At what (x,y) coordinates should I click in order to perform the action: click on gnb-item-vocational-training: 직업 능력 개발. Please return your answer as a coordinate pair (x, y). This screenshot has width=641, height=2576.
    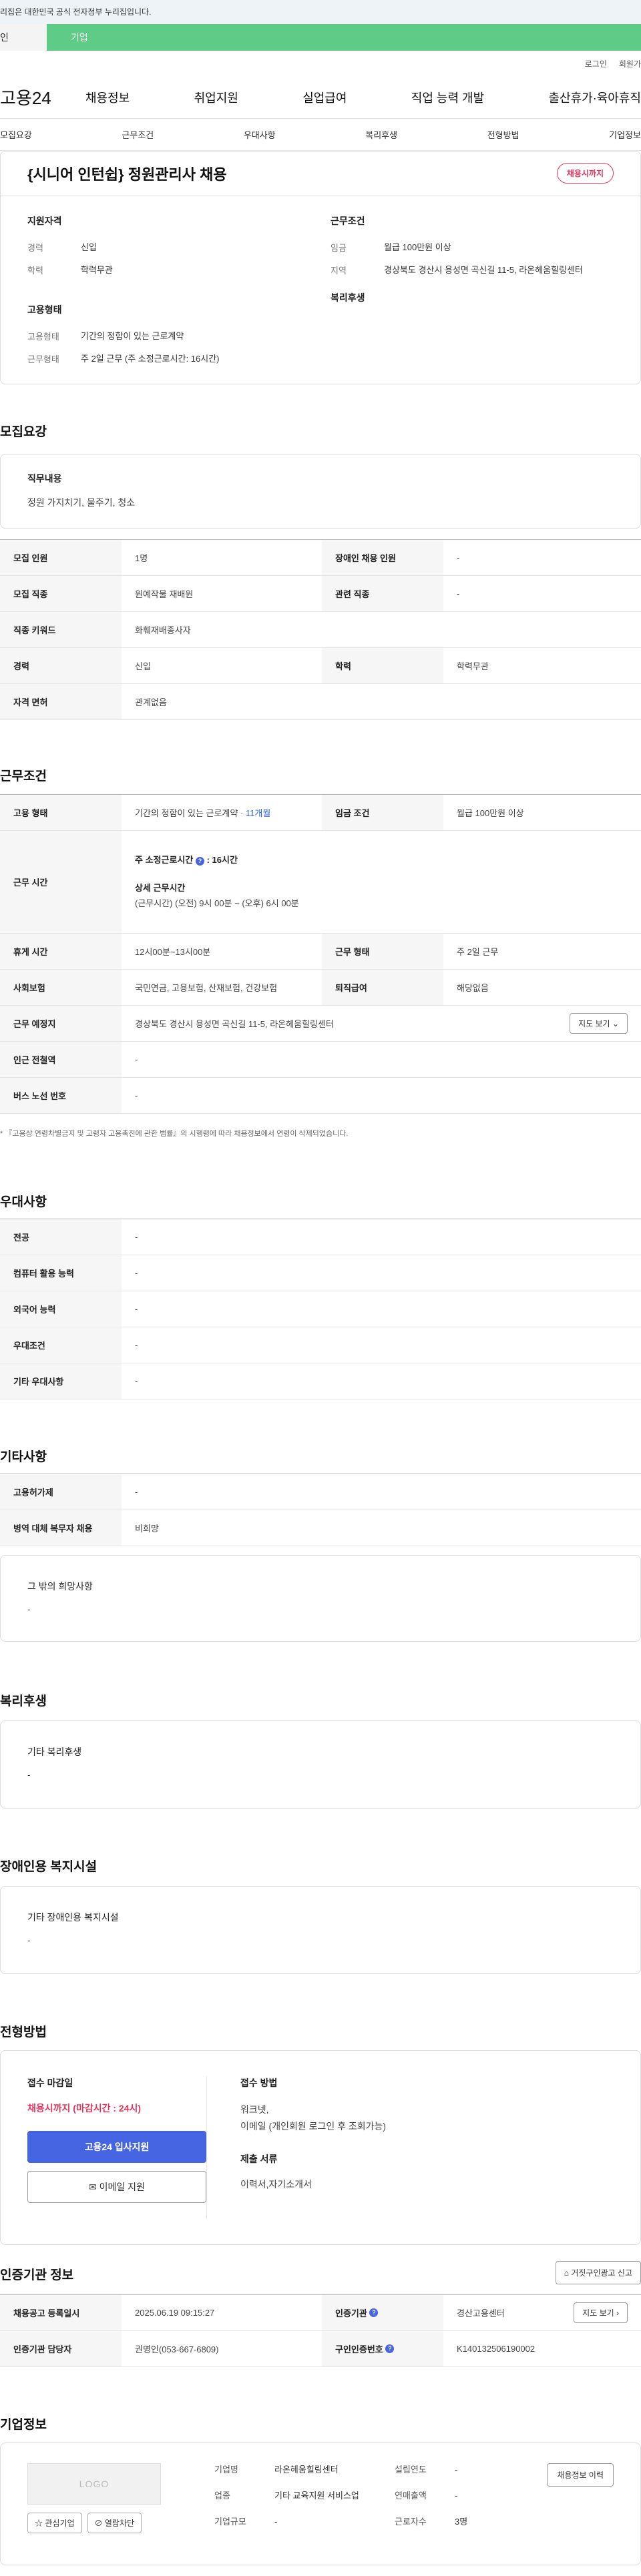
    Looking at the image, I should click on (448, 97).